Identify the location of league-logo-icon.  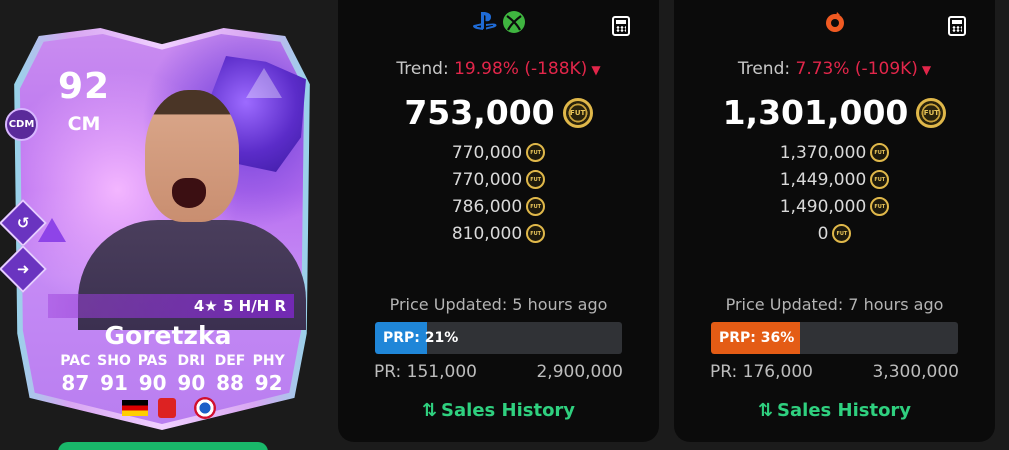
(167, 408).